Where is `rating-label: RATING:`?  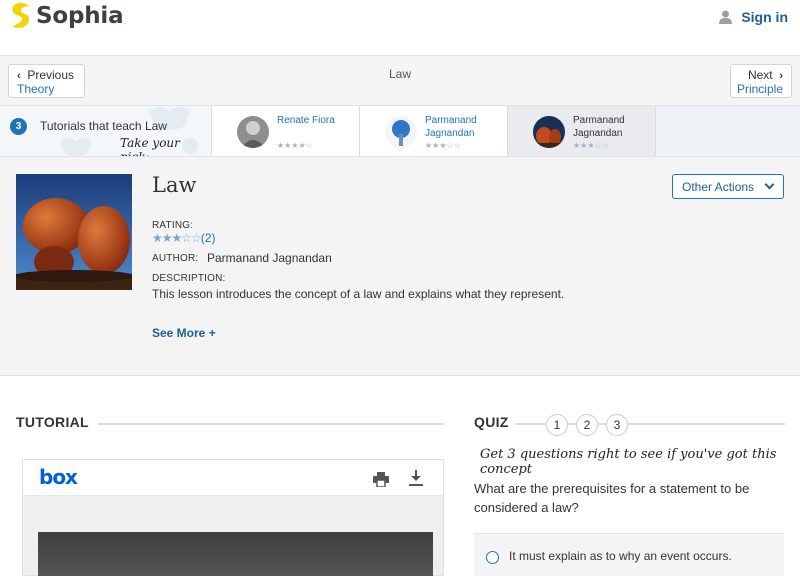 rating-label: RATING: is located at coordinates (173, 225).